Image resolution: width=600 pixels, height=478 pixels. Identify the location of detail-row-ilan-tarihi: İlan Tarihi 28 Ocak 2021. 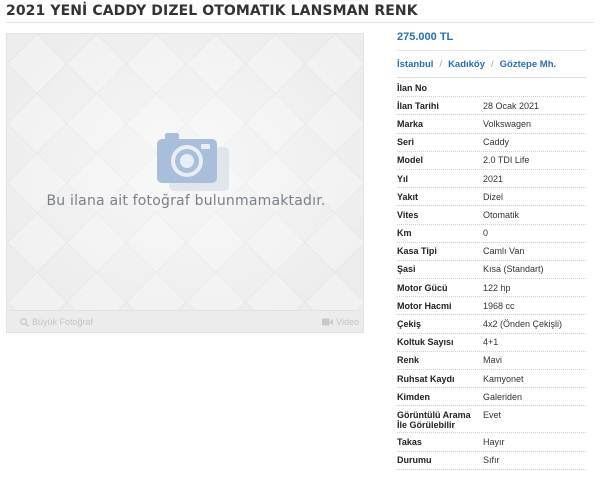
(491, 106).